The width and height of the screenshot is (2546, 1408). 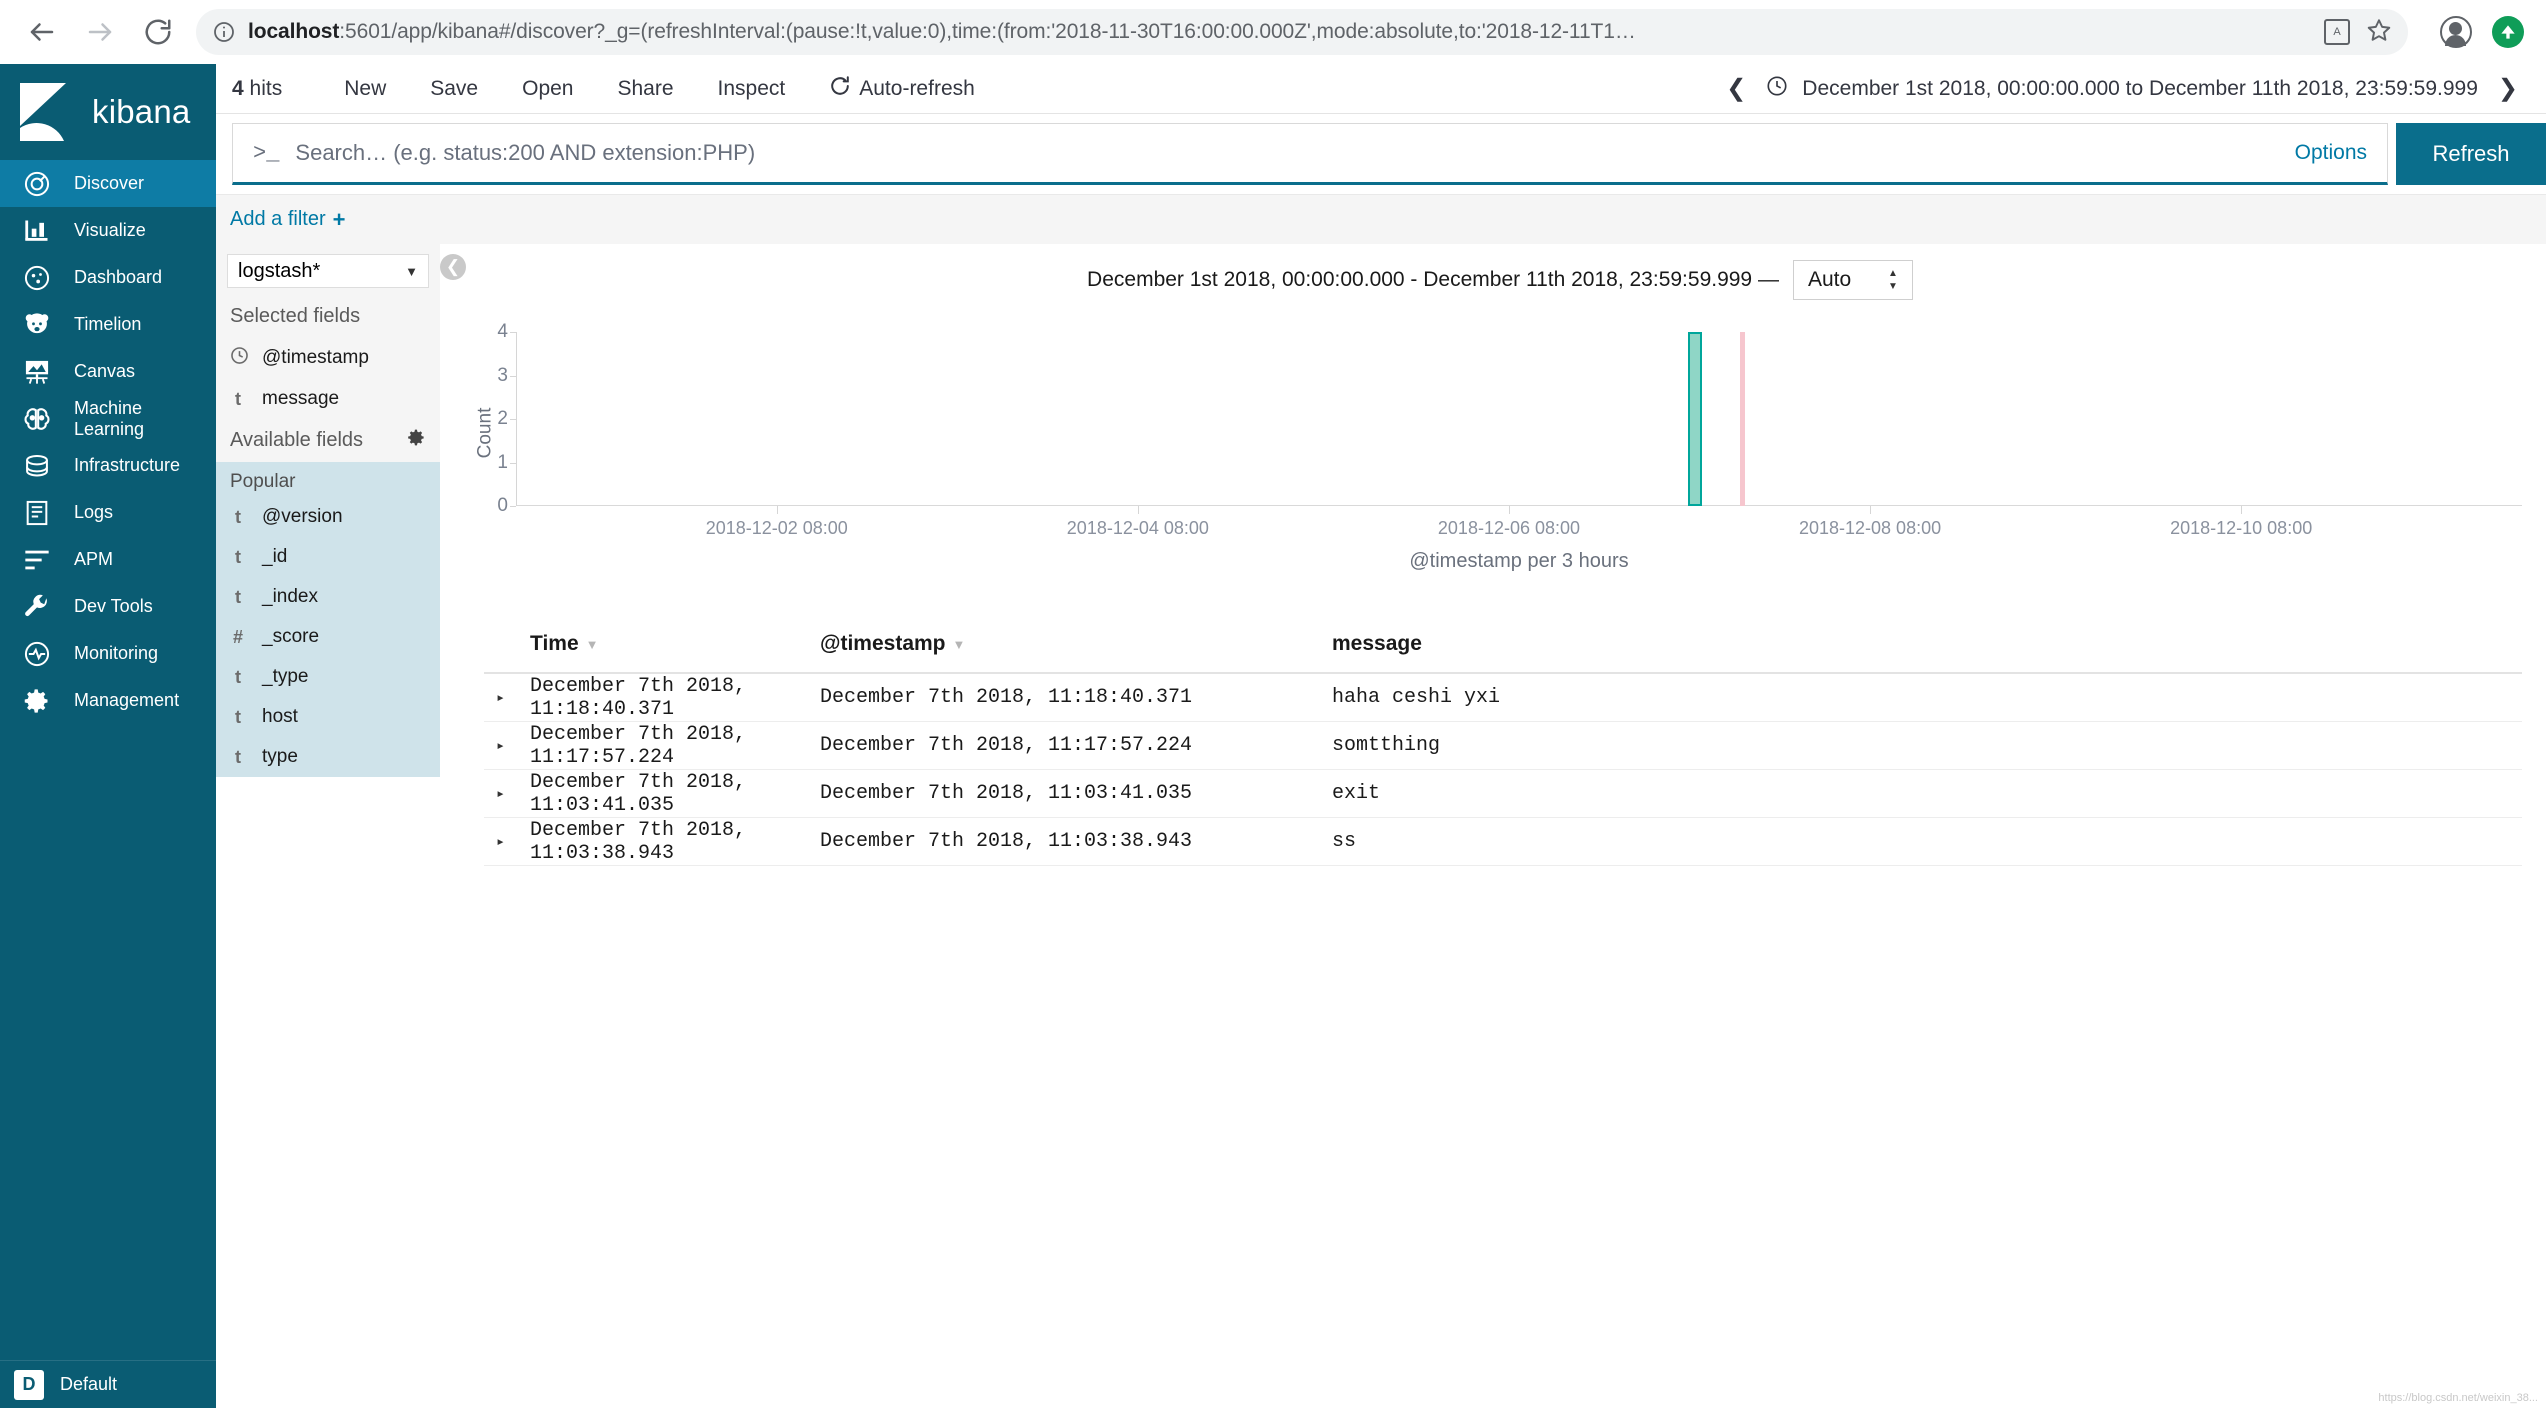 I want to click on expand-column-header, so click(x=507, y=644).